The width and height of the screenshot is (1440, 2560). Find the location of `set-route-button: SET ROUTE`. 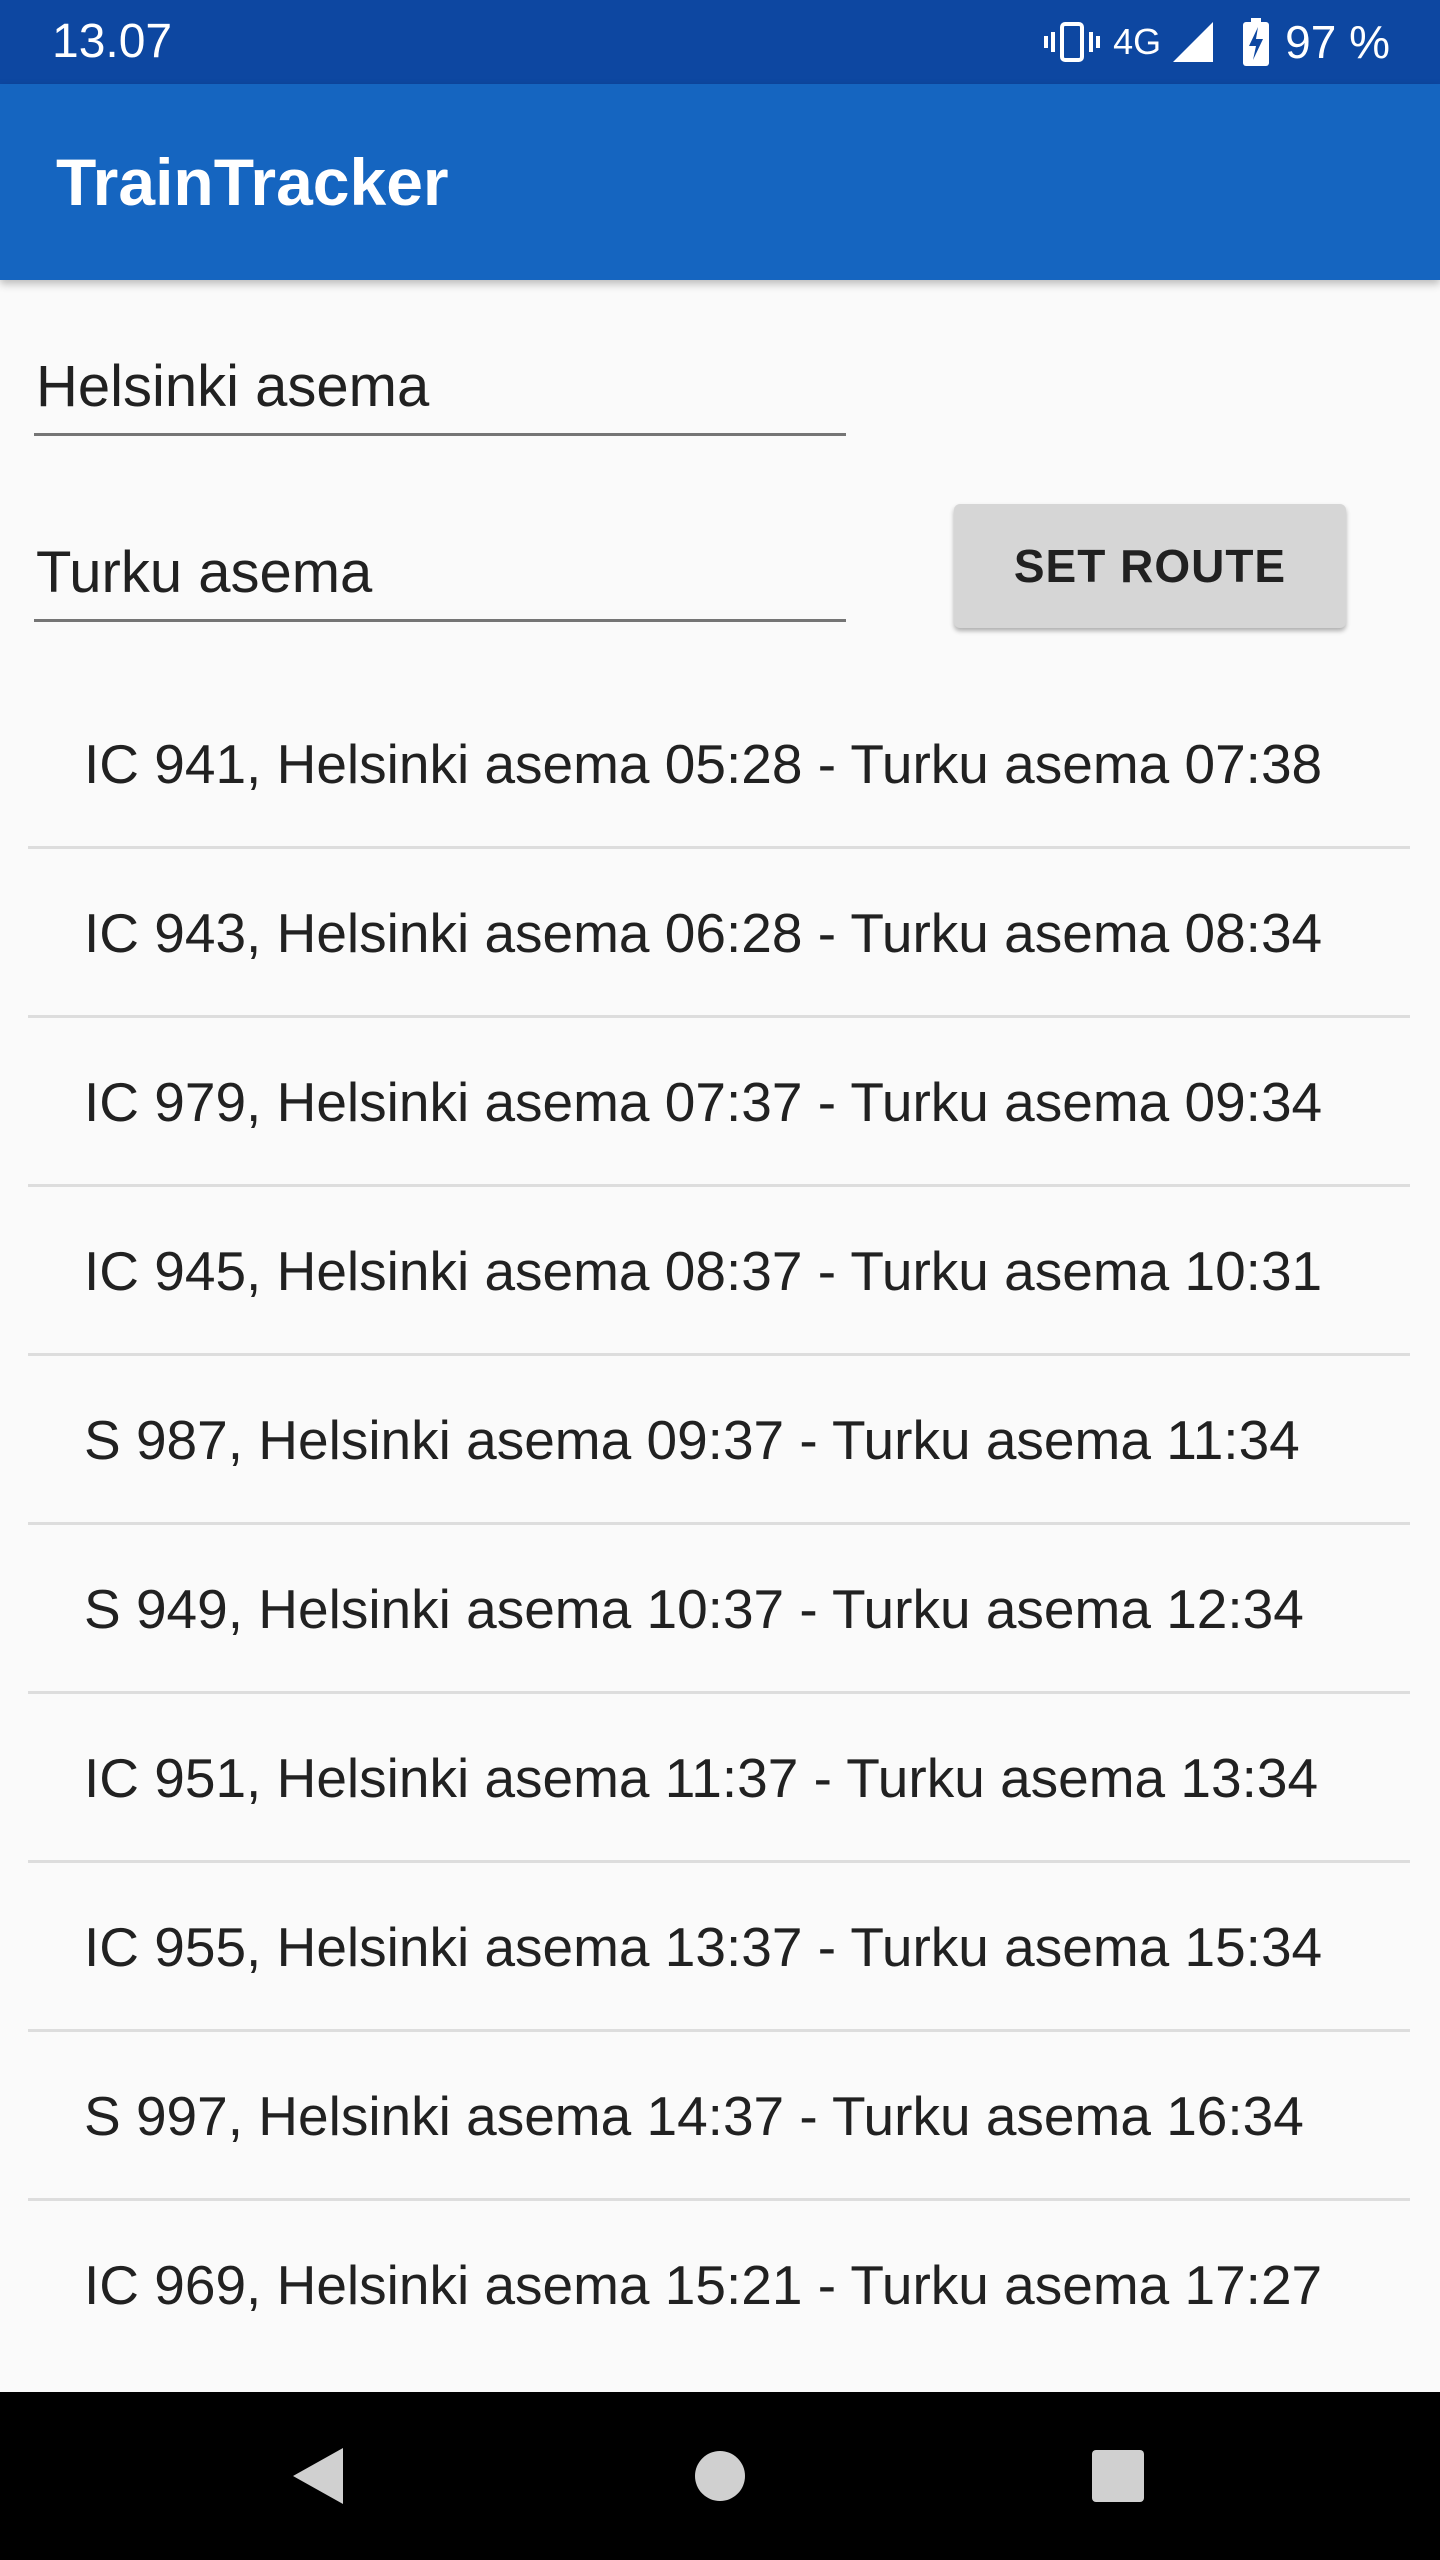

set-route-button: SET ROUTE is located at coordinates (1150, 566).